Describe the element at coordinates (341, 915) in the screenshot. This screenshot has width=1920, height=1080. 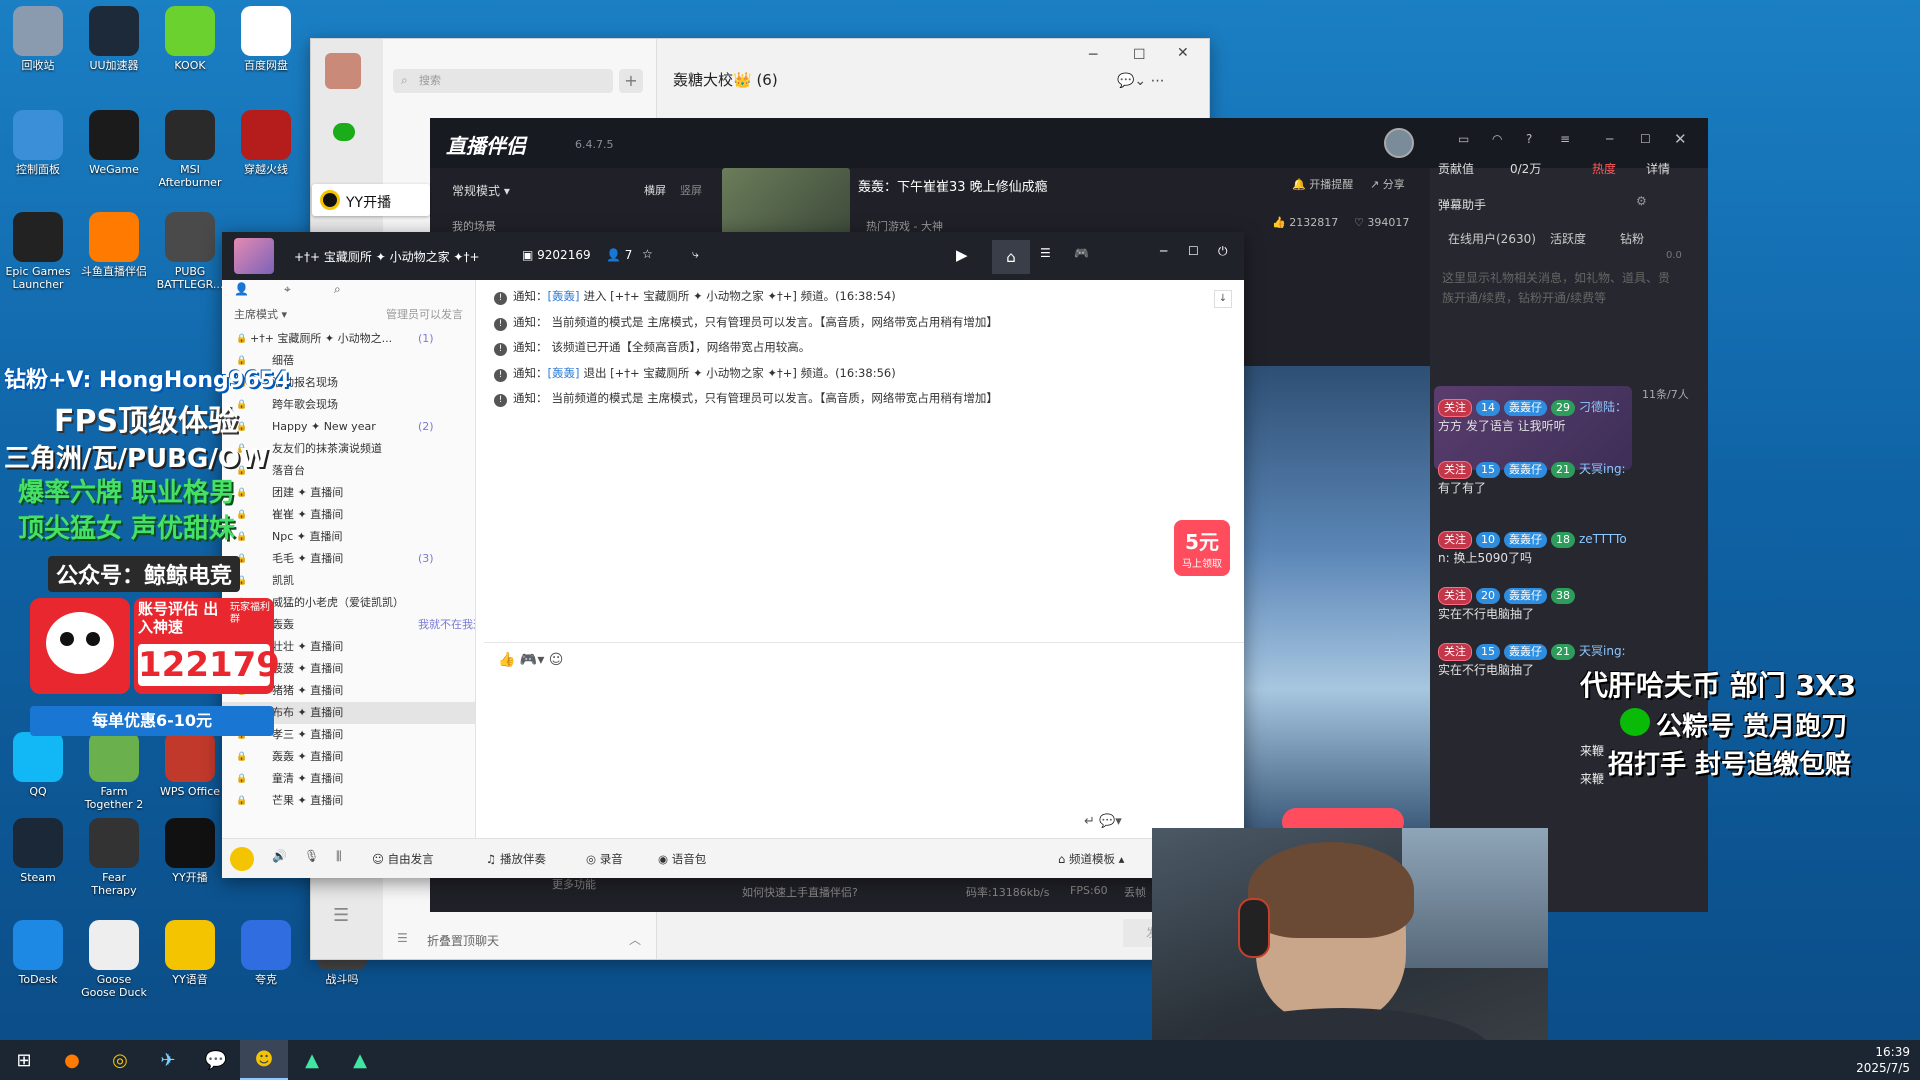
I see `menu-icon: ☰` at that location.